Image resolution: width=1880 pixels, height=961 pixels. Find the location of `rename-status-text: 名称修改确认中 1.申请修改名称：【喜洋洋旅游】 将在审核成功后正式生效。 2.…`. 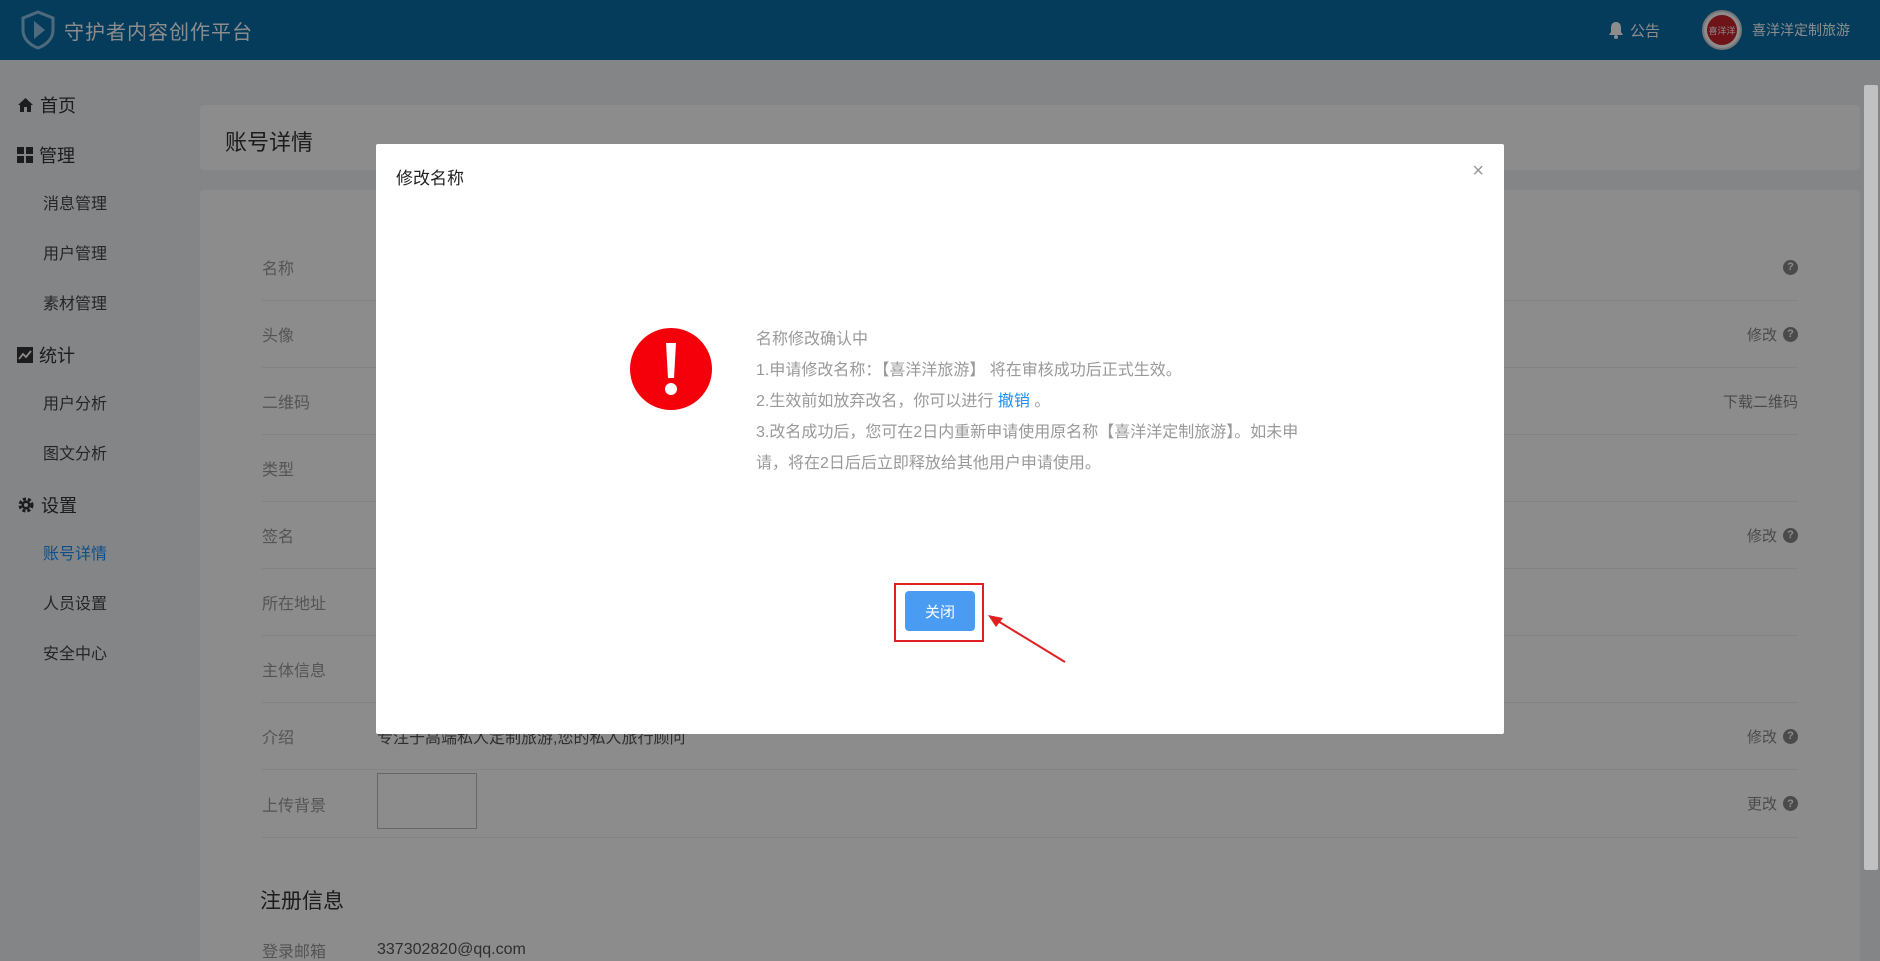

rename-status-text: 名称修改确认中 1.申请修改名称：【喜洋洋旅游】 将在审核成功后正式生效。 2.… is located at coordinates (1036, 401).